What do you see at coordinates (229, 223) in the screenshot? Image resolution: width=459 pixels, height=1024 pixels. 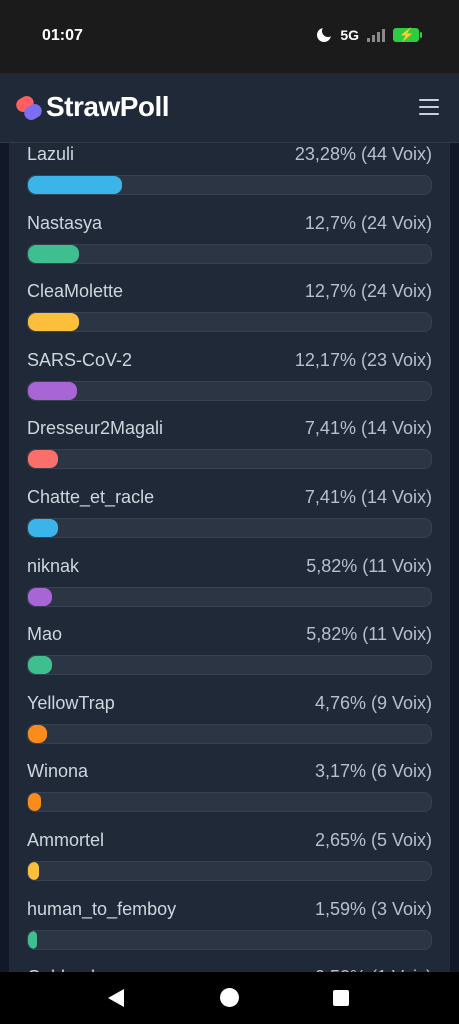 I see `result-label-row: Nastasya 12,7% (24 Voix)` at bounding box center [229, 223].